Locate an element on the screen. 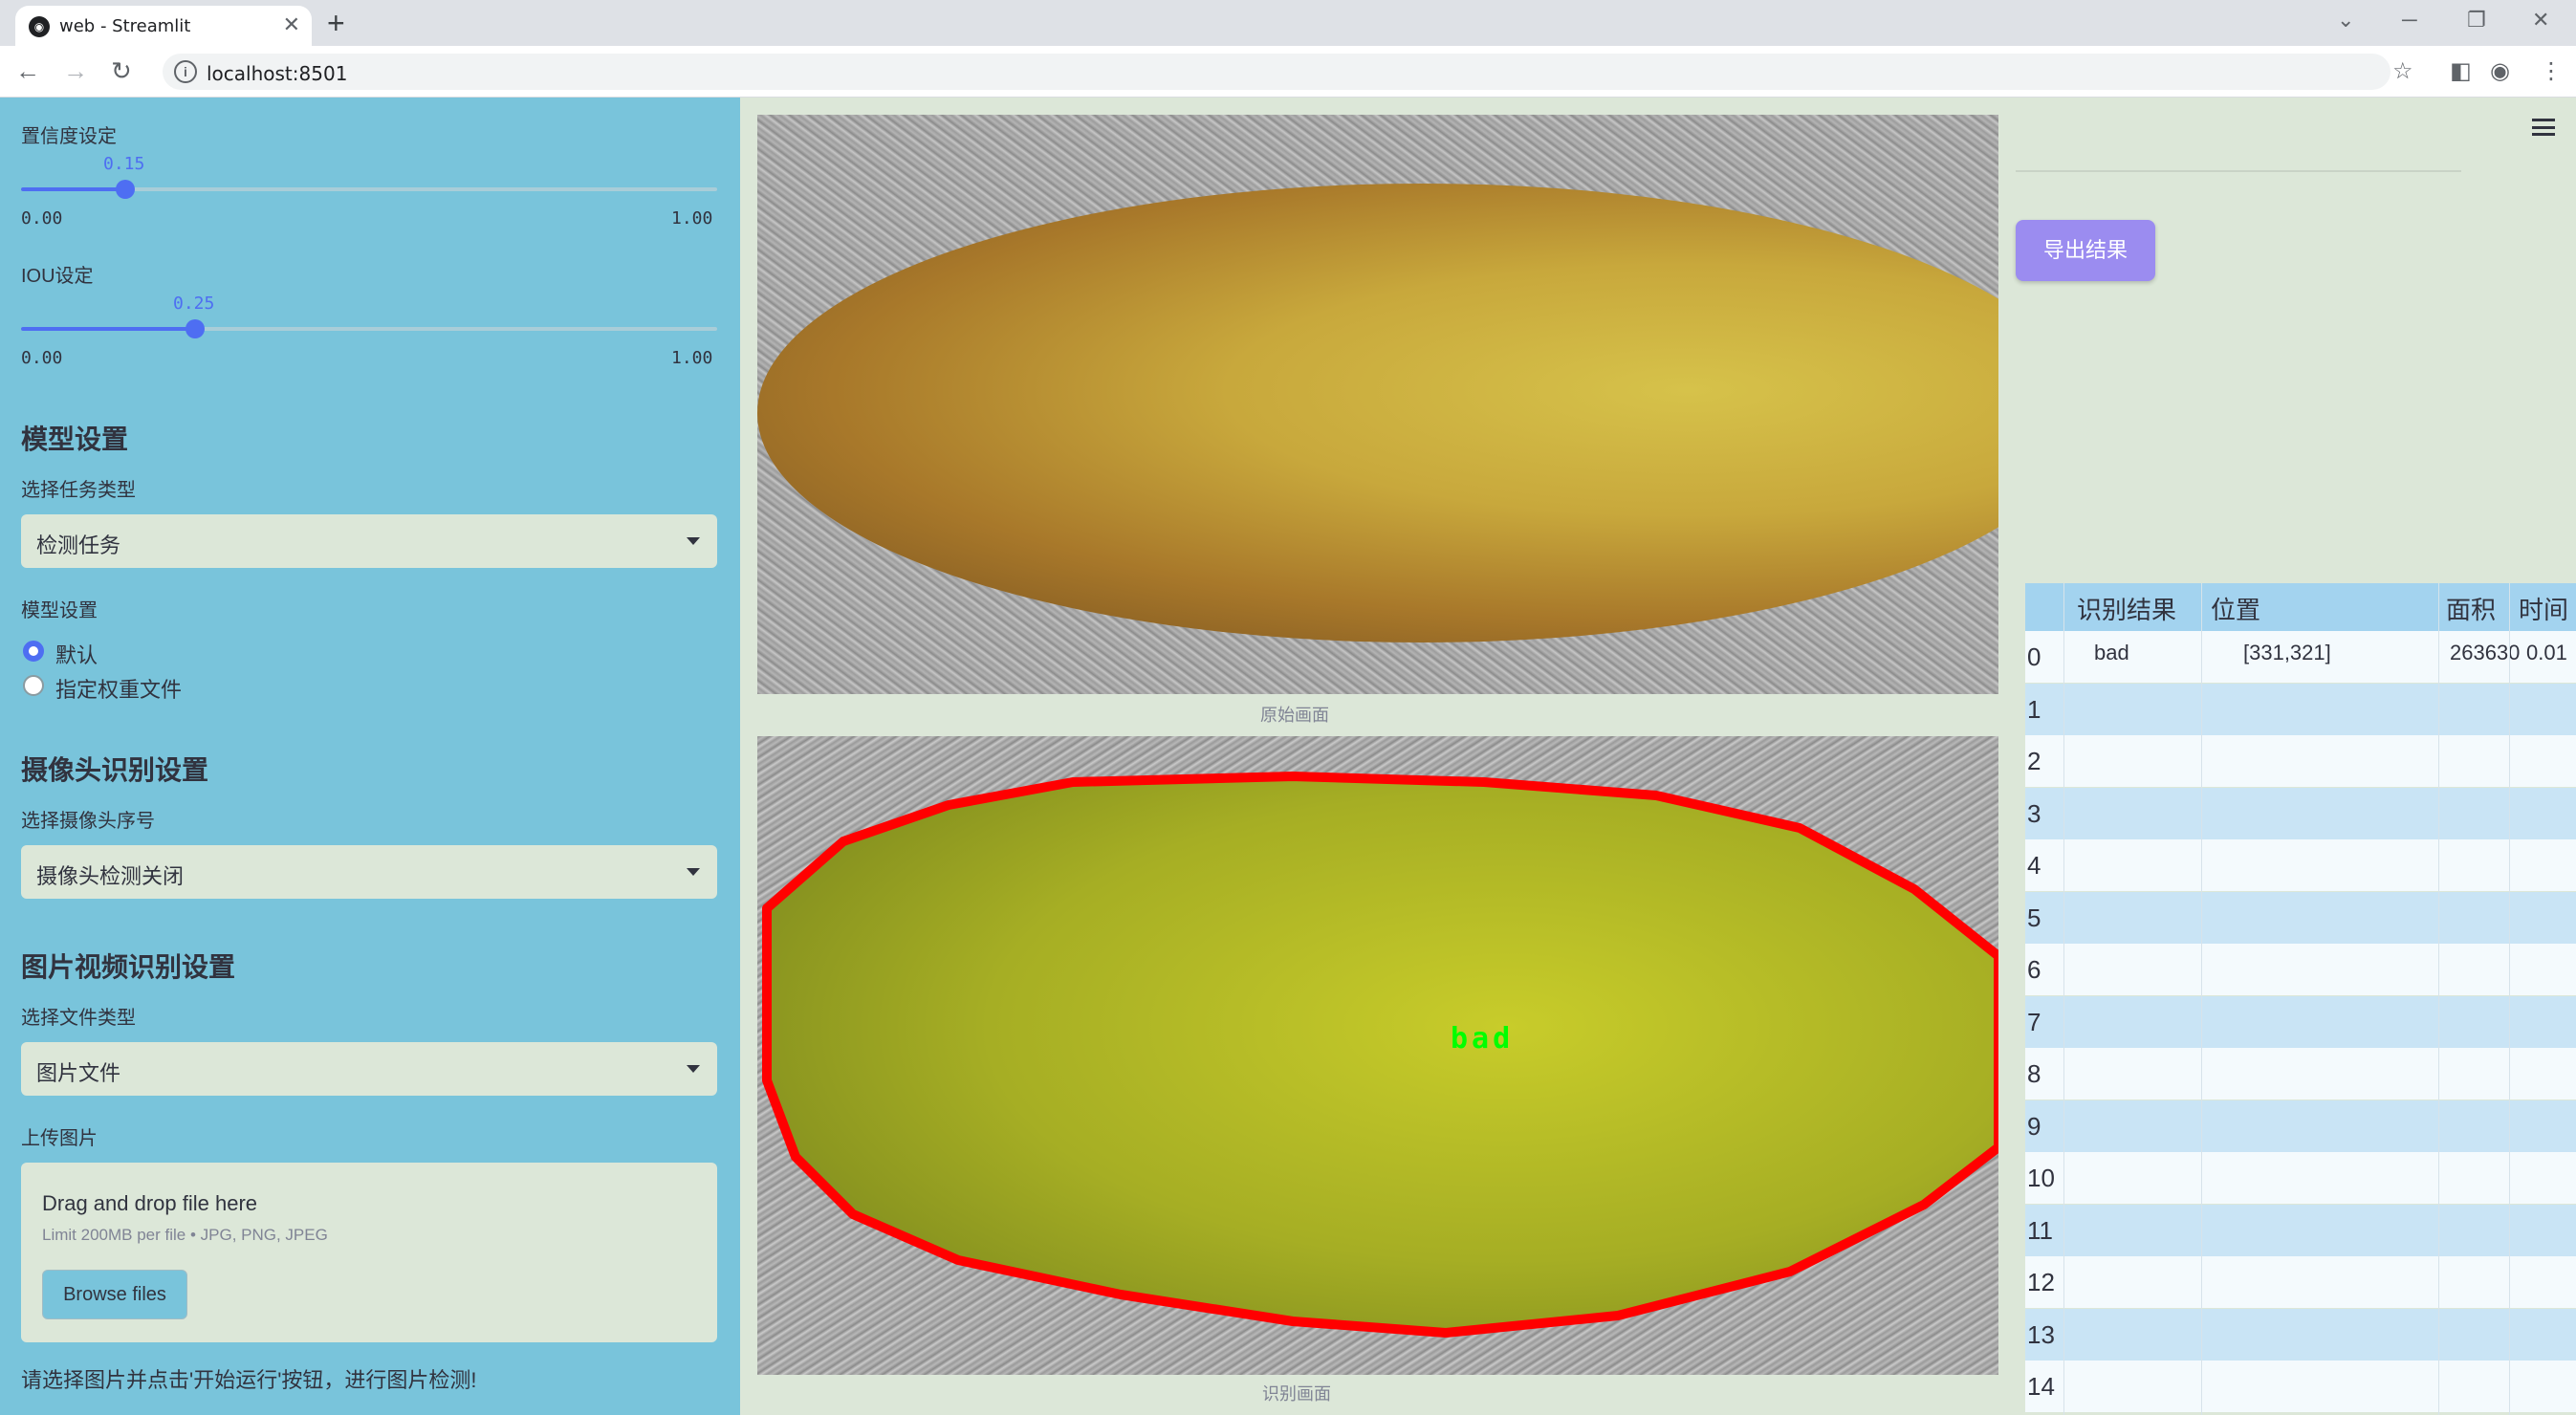  forward-icon: → is located at coordinates (75, 71).